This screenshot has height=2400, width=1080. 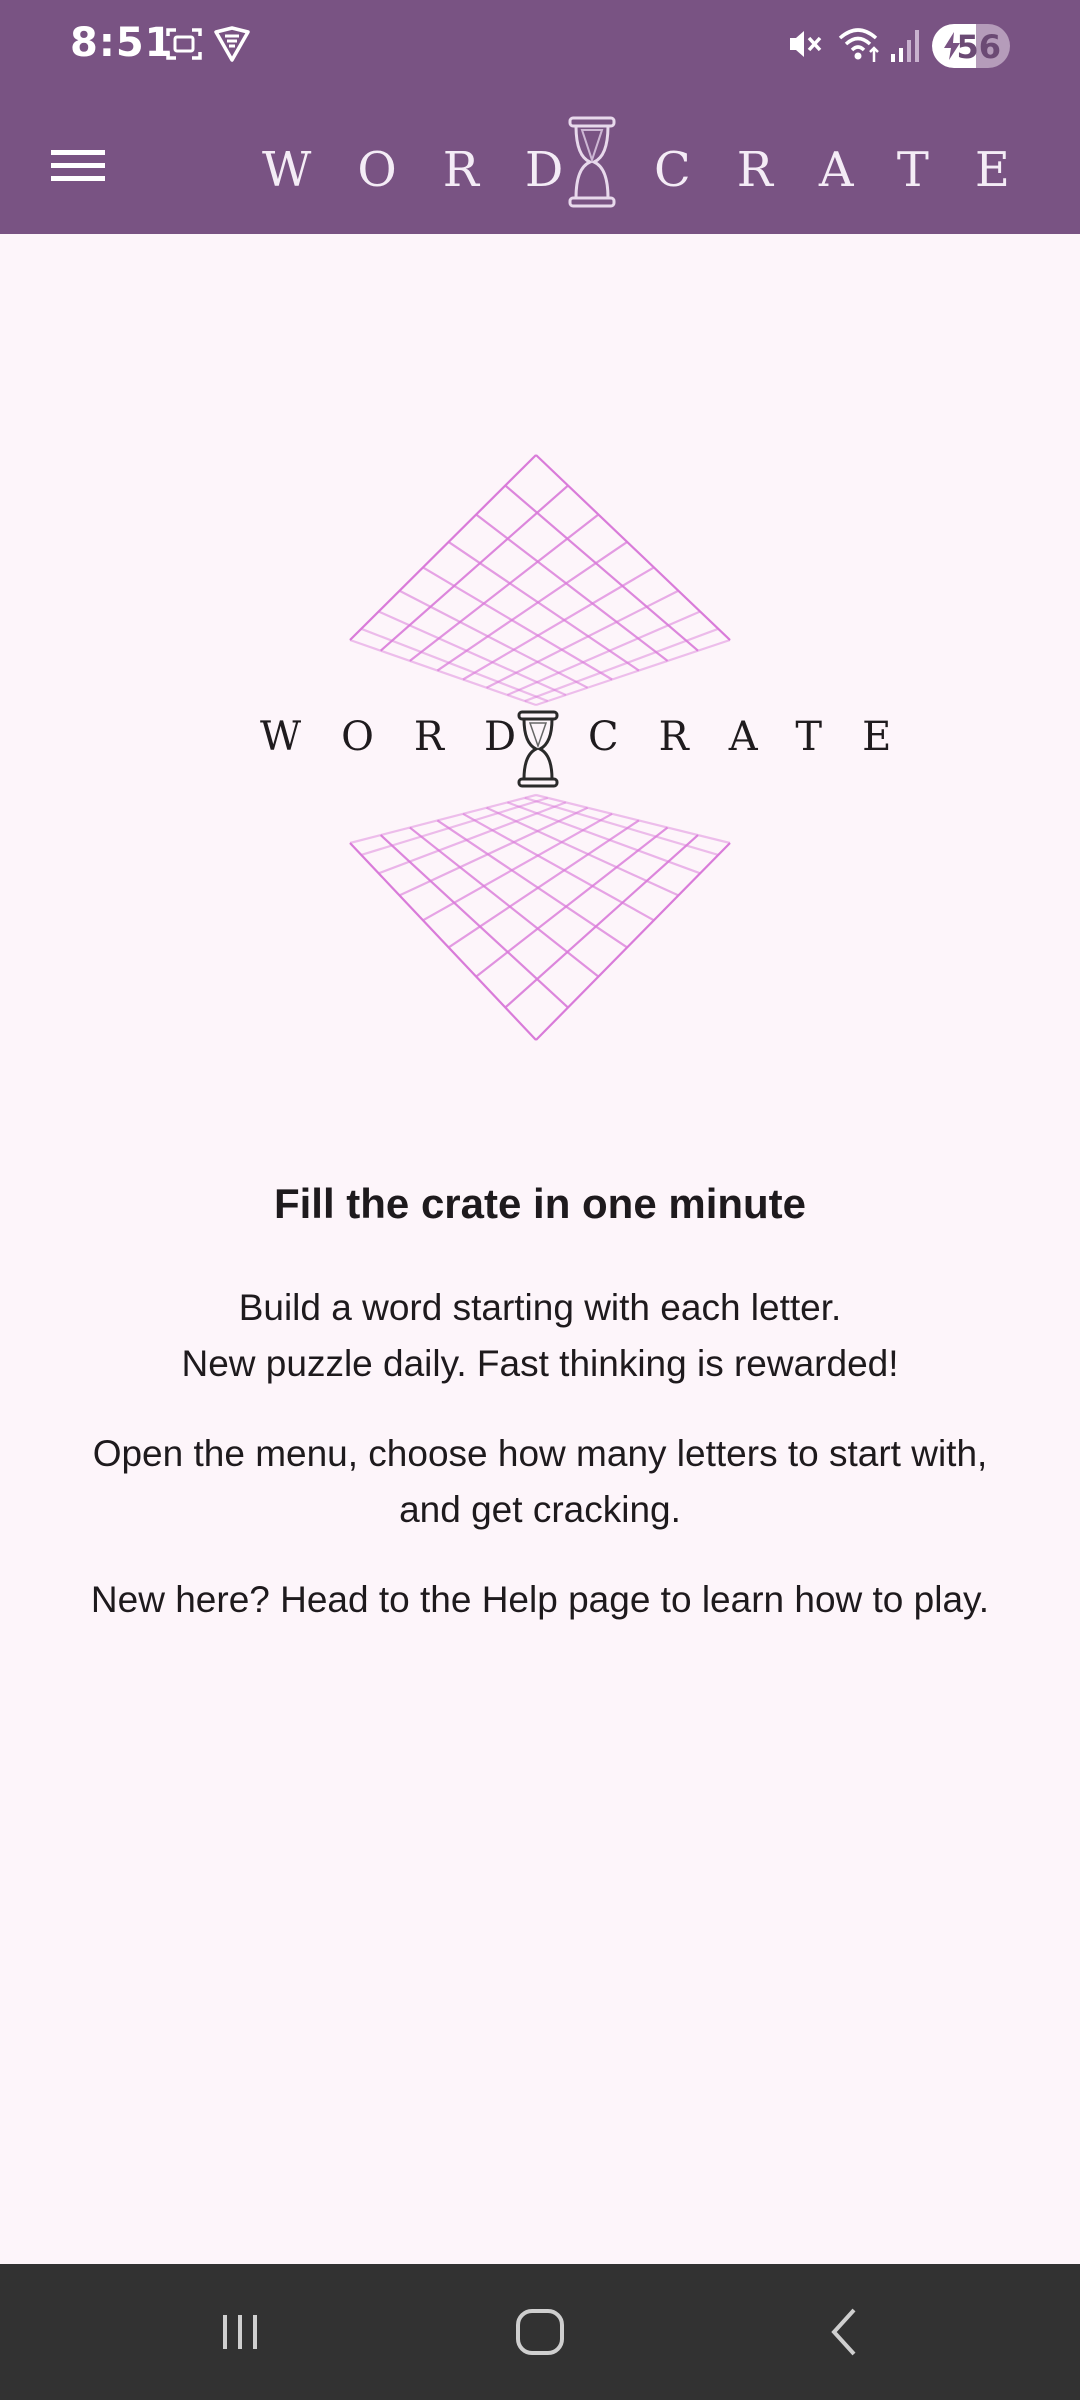 I want to click on home-icon, so click(x=540, y=2334).